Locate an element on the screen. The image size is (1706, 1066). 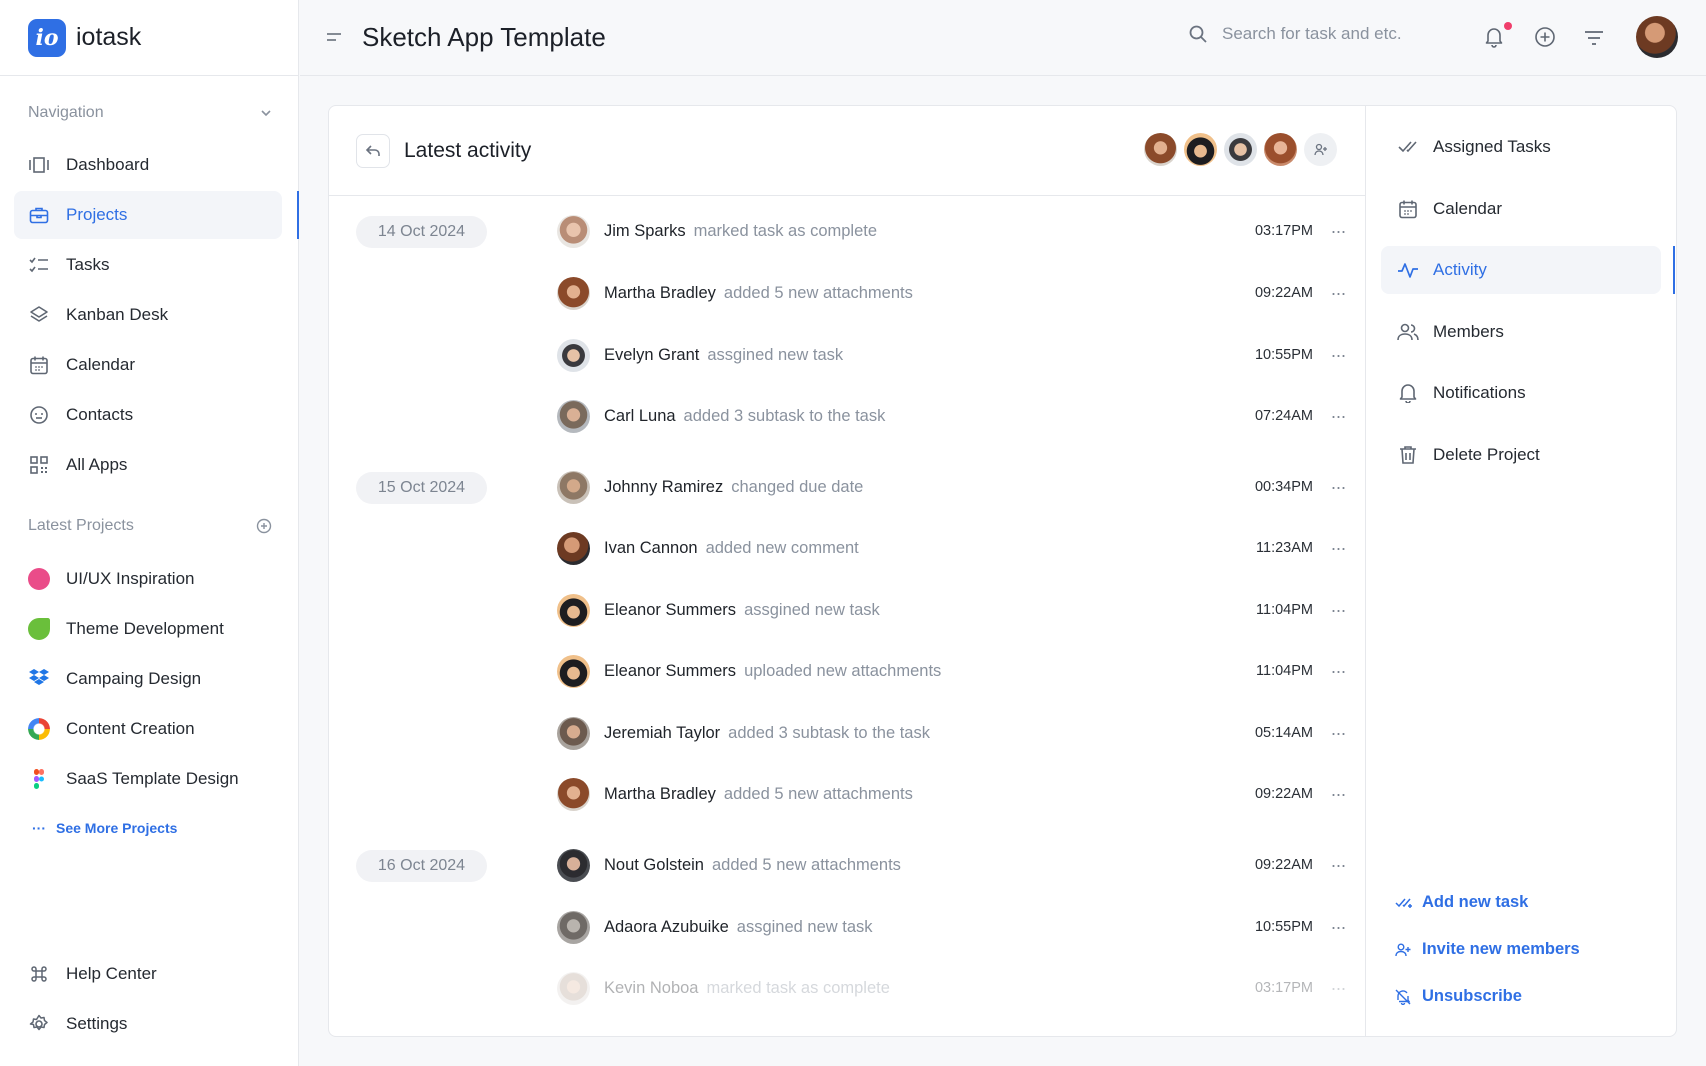
add-circle-icon is located at coordinates (1545, 39).